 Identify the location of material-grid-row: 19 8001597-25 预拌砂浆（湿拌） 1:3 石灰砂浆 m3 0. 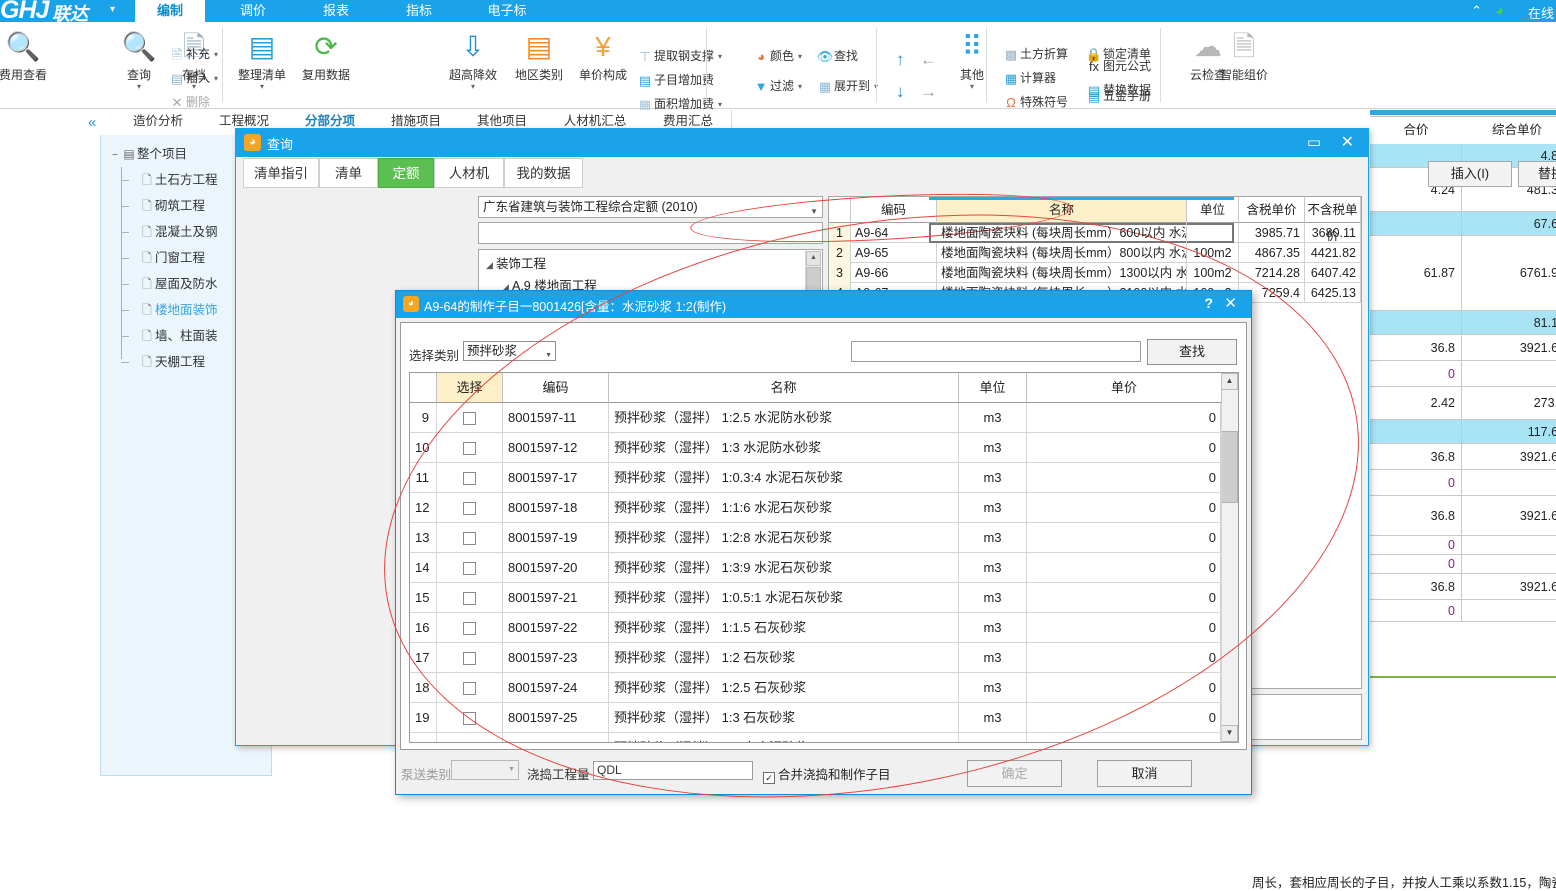
(816, 718).